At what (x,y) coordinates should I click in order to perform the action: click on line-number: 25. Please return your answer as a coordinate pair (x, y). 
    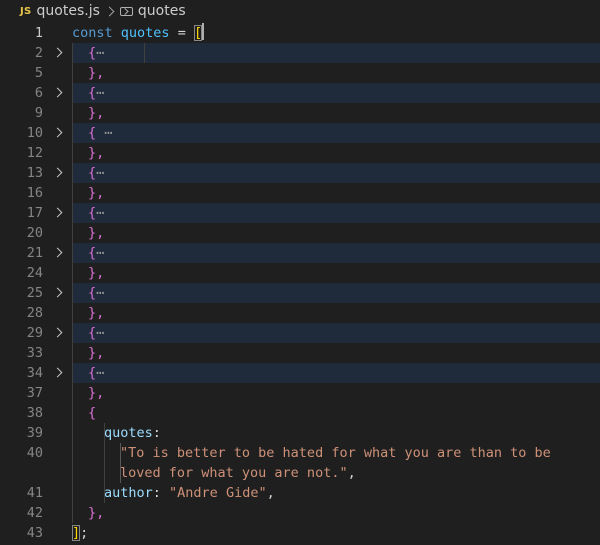
    Looking at the image, I should click on (34, 293).